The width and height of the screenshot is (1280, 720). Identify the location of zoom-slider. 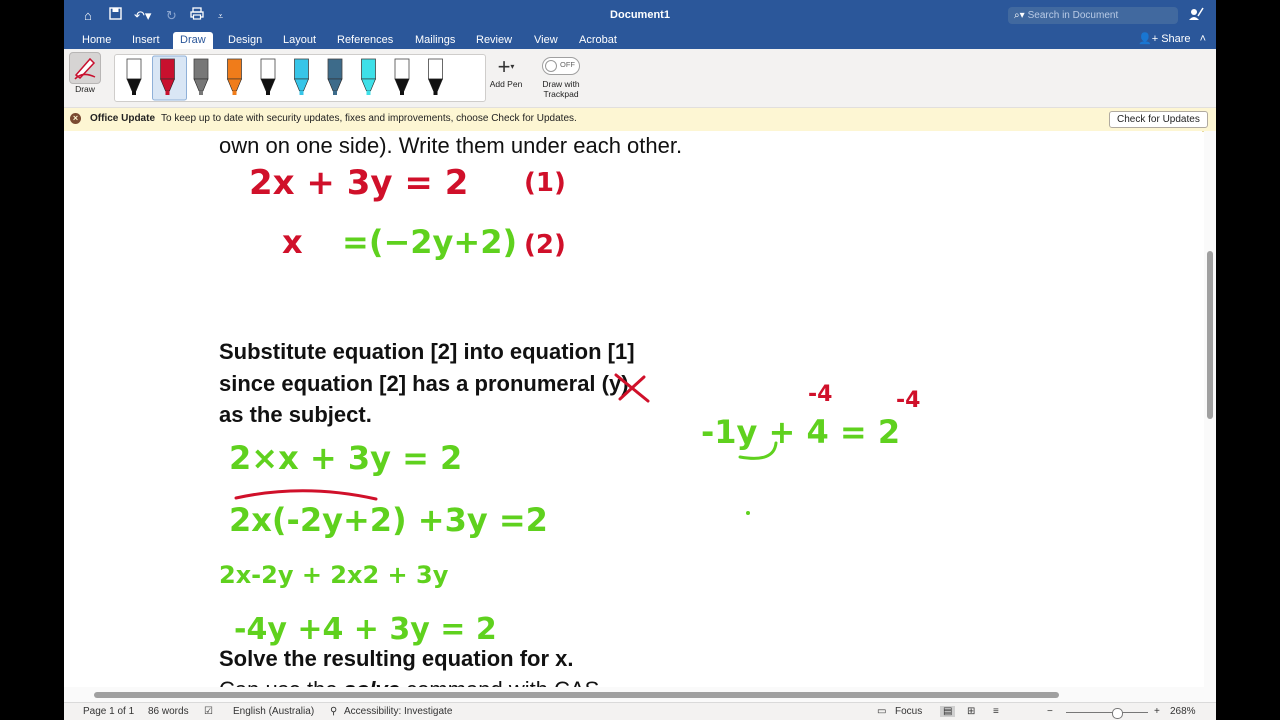
(1107, 712).